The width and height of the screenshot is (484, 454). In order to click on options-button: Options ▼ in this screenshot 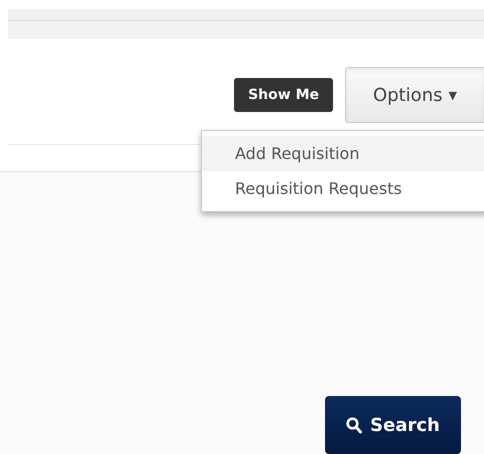, I will do `click(414, 95)`.